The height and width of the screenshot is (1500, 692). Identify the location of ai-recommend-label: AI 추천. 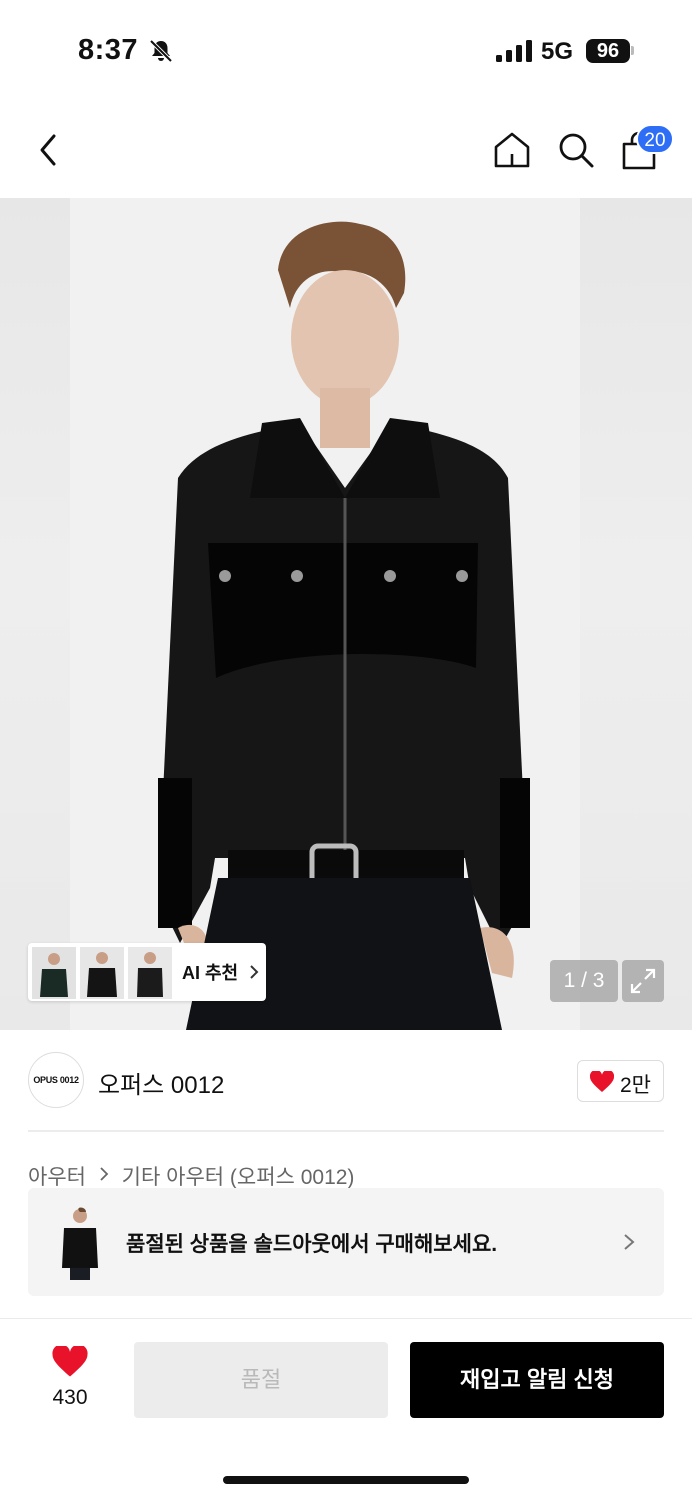
(210, 973).